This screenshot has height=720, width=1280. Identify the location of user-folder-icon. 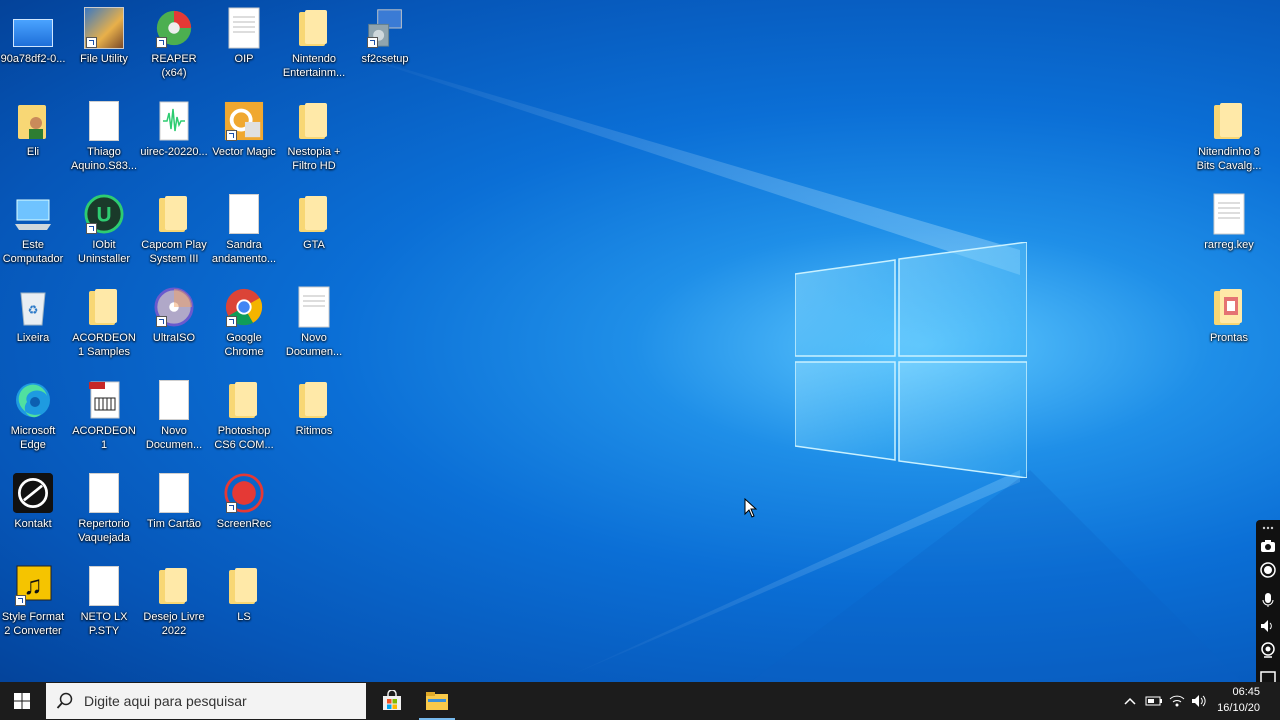
(33, 121).